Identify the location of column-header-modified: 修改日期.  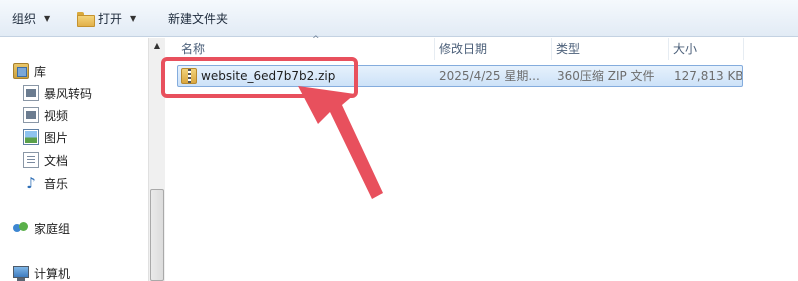
(493, 49).